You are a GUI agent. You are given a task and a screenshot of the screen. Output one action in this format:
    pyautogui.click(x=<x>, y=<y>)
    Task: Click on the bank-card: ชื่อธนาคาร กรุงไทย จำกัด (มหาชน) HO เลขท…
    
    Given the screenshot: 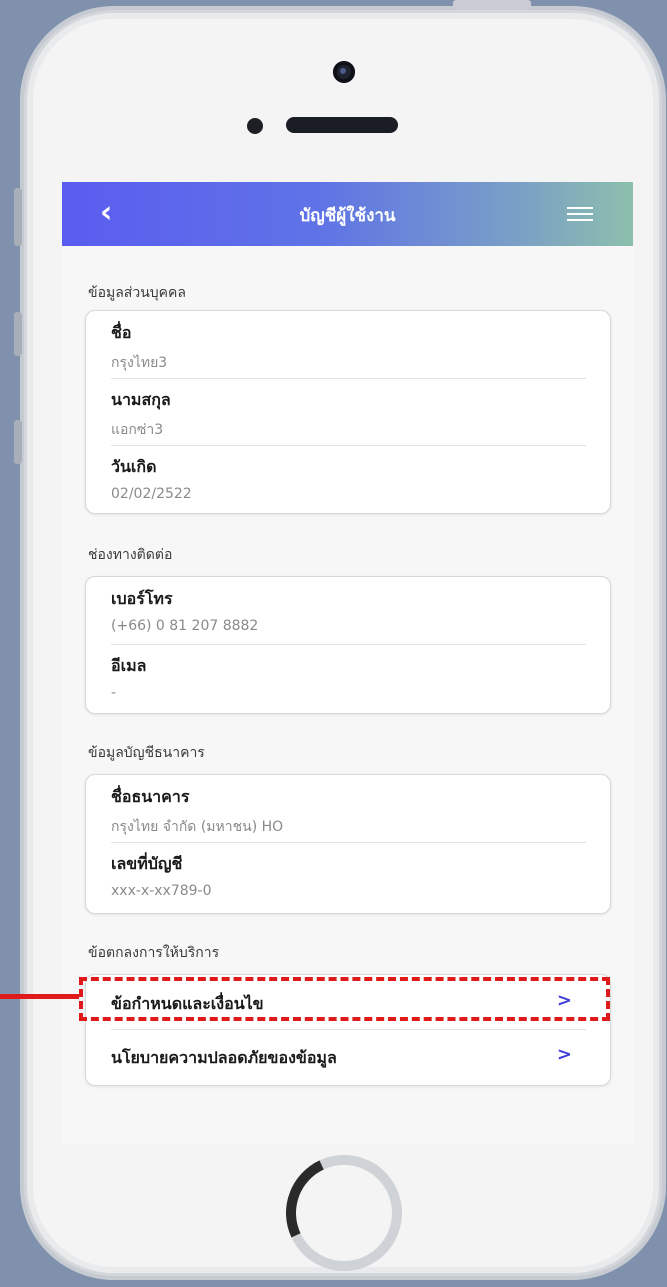 What is the action you would take?
    pyautogui.click(x=348, y=844)
    